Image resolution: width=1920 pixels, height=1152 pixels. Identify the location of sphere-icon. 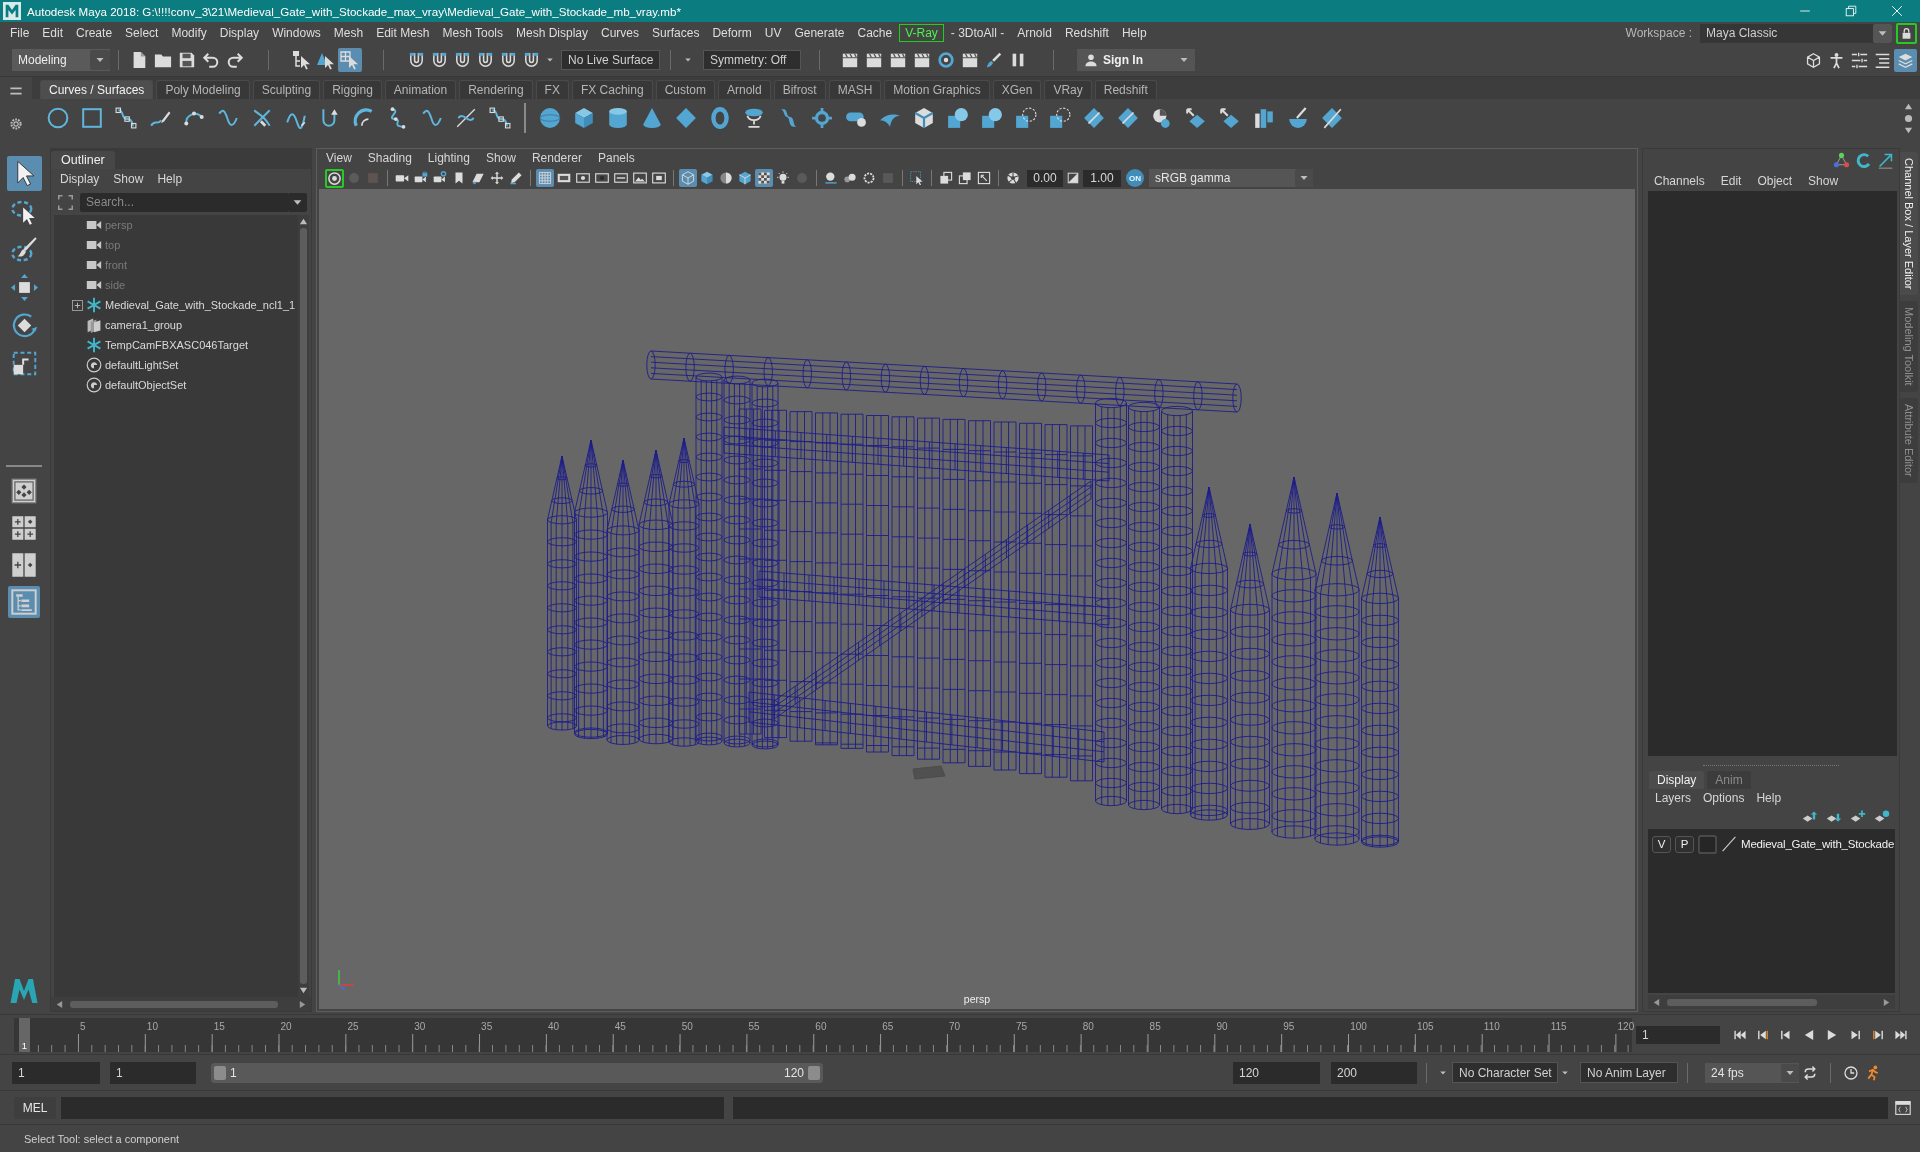
(831, 178).